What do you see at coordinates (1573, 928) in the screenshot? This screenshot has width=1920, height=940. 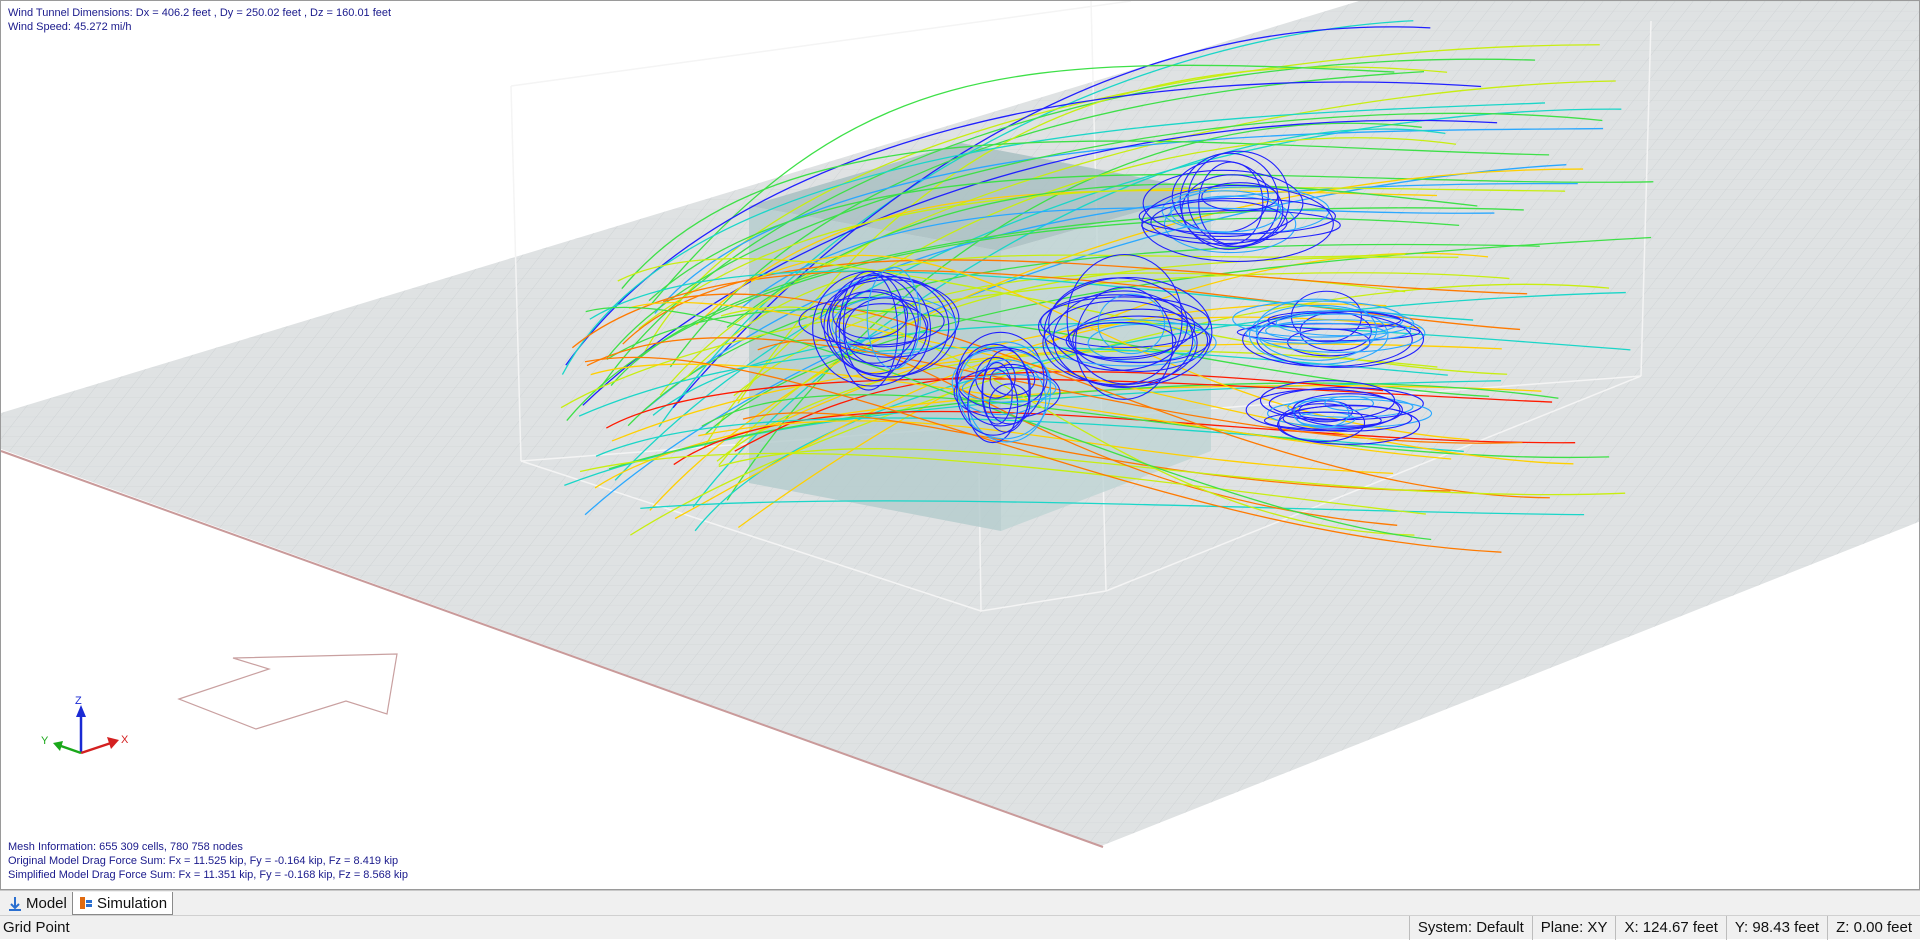 I see `status-plane: Plane: XY` at bounding box center [1573, 928].